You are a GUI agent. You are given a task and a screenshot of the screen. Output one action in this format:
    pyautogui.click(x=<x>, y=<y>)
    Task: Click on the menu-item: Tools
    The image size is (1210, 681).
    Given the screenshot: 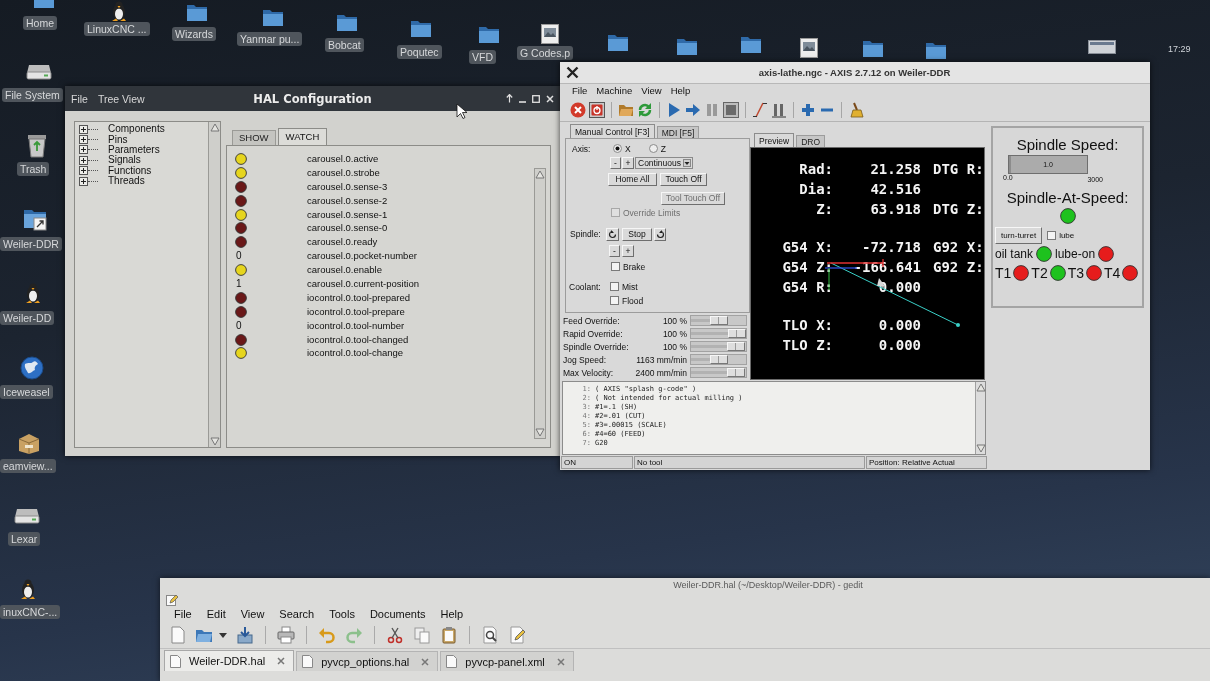 What is the action you would take?
    pyautogui.click(x=342, y=614)
    